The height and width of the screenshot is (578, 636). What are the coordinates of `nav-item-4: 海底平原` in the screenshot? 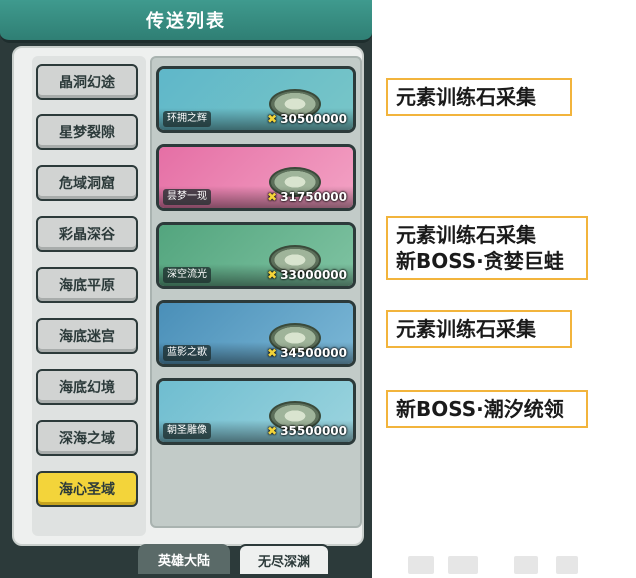 It's located at (87, 285).